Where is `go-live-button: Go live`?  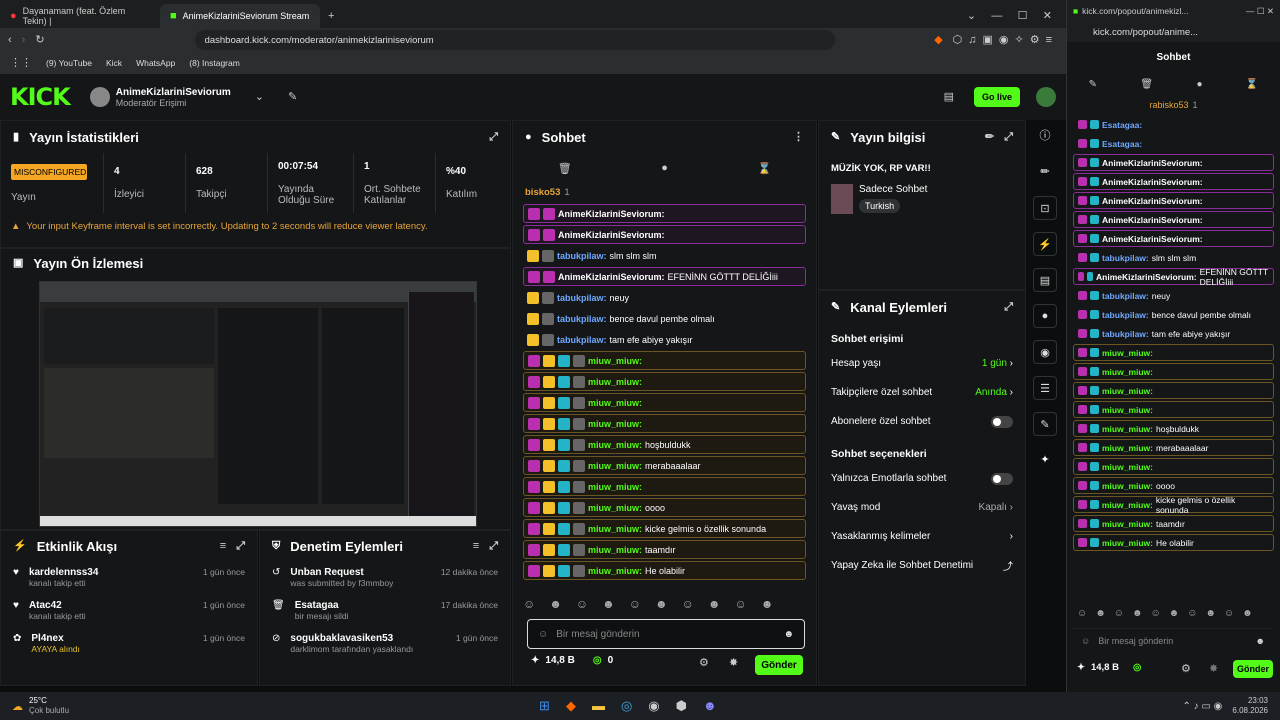 go-live-button: Go live is located at coordinates (996, 97).